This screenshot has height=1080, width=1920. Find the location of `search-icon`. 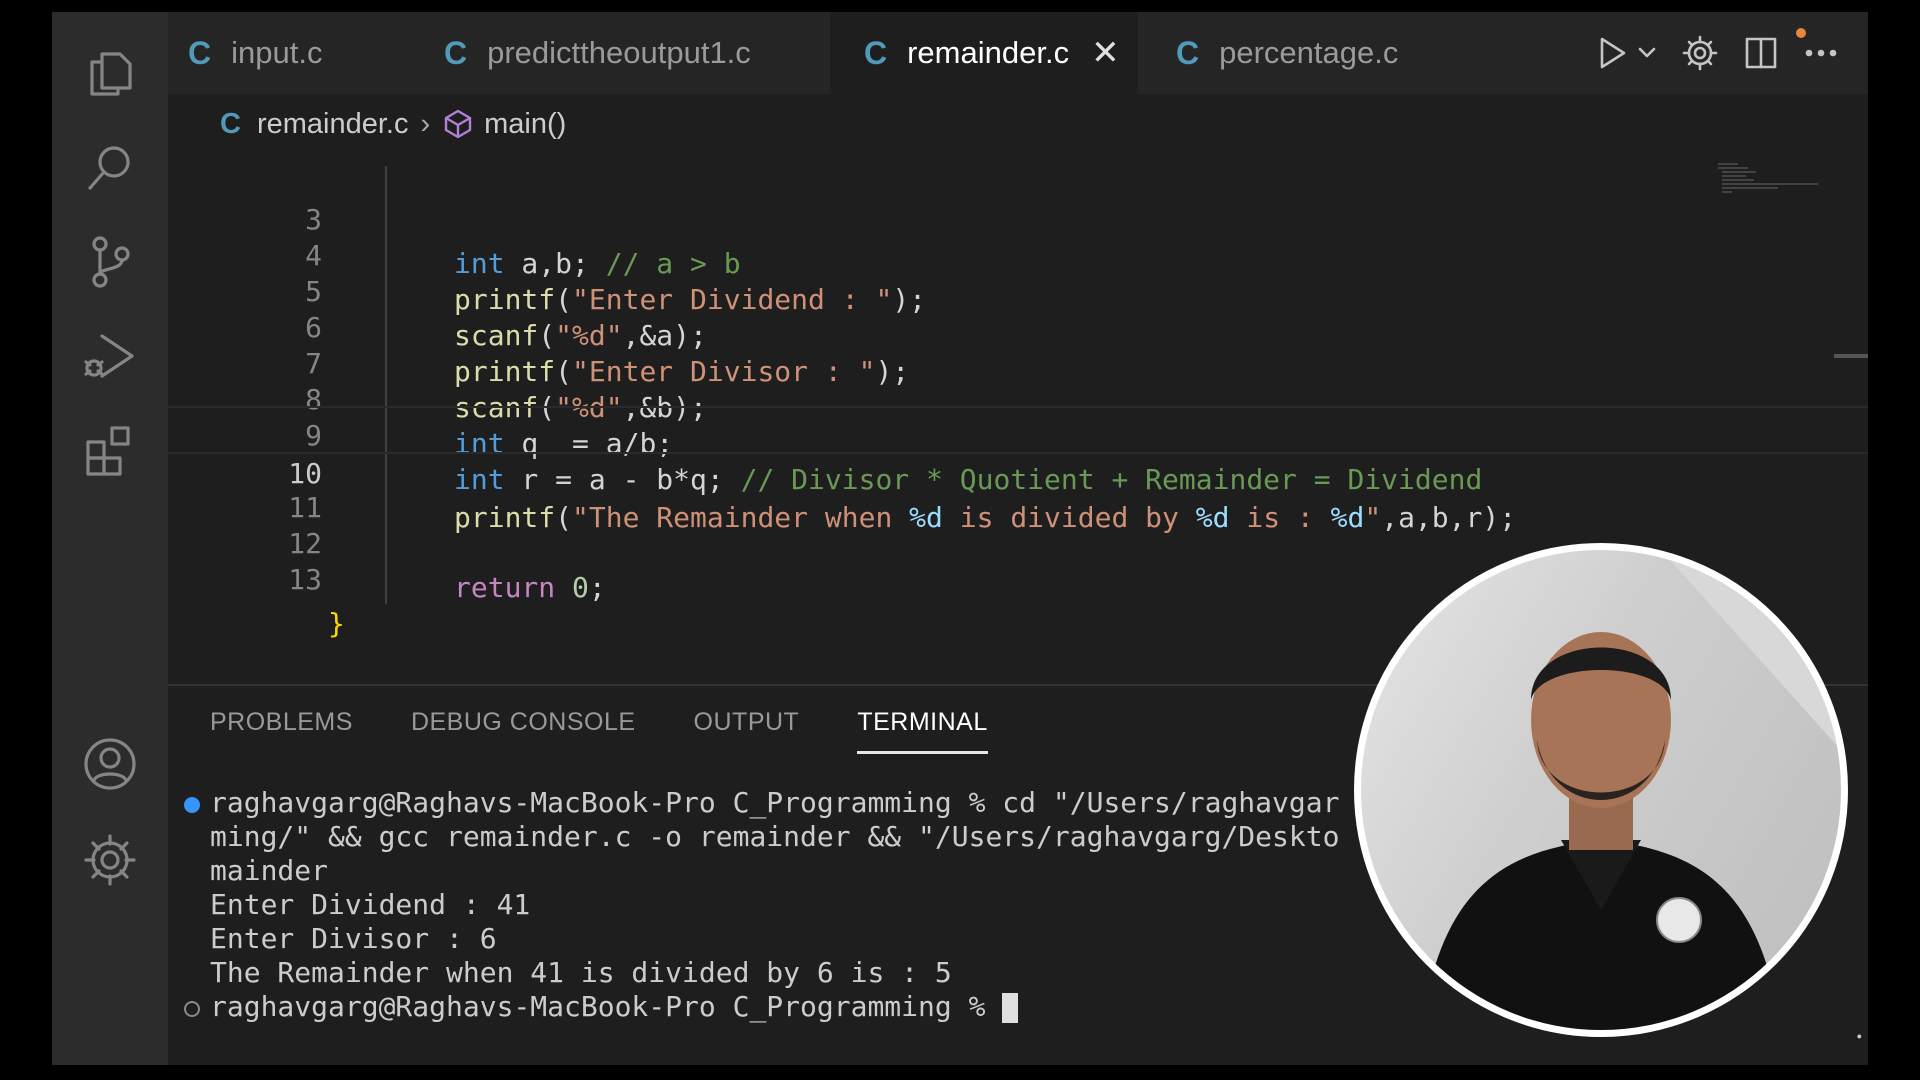

search-icon is located at coordinates (110, 168).